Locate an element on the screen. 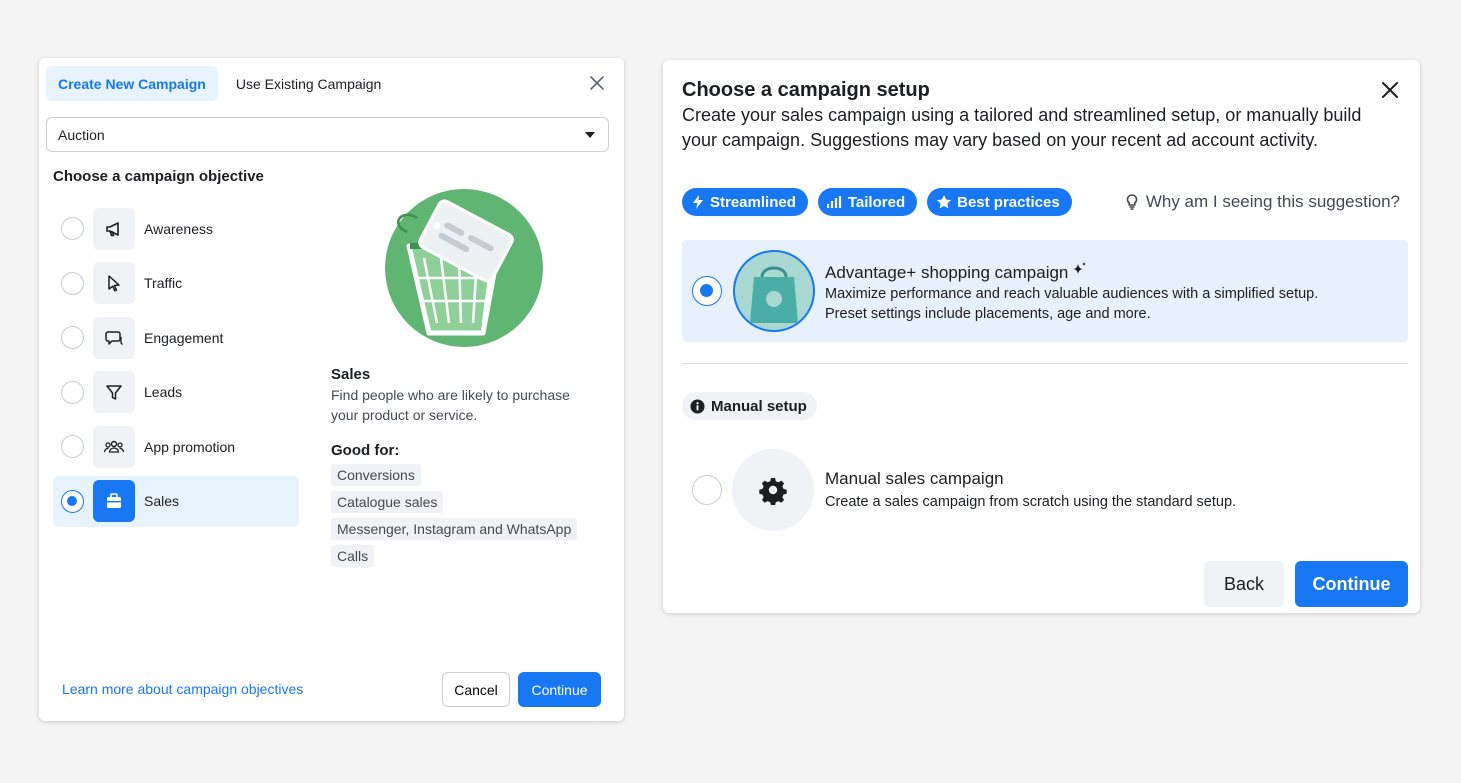 The width and height of the screenshot is (1461, 783). objective-app-promotion: App promotion is located at coordinates (176, 446).